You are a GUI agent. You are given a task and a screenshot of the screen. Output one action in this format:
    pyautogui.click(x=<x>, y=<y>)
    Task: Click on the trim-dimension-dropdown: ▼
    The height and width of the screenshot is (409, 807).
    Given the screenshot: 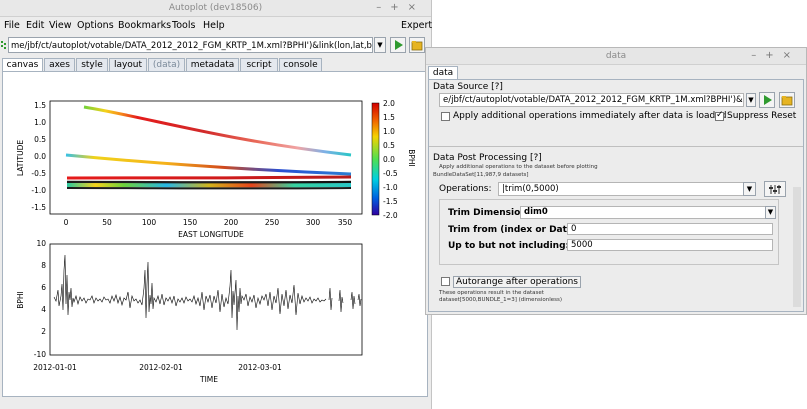 What is the action you would take?
    pyautogui.click(x=770, y=212)
    